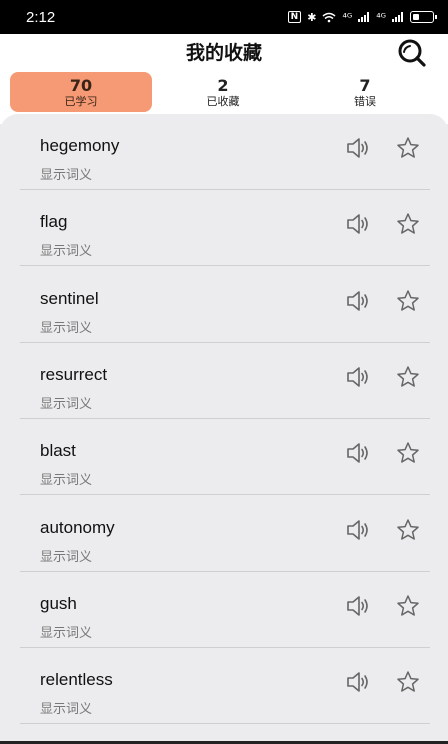 The width and height of the screenshot is (448, 744). What do you see at coordinates (224, 17) in the screenshot?
I see `status-bar: 2:12 N ✱ ⁴ᴳ ⁴ᴳ` at bounding box center [224, 17].